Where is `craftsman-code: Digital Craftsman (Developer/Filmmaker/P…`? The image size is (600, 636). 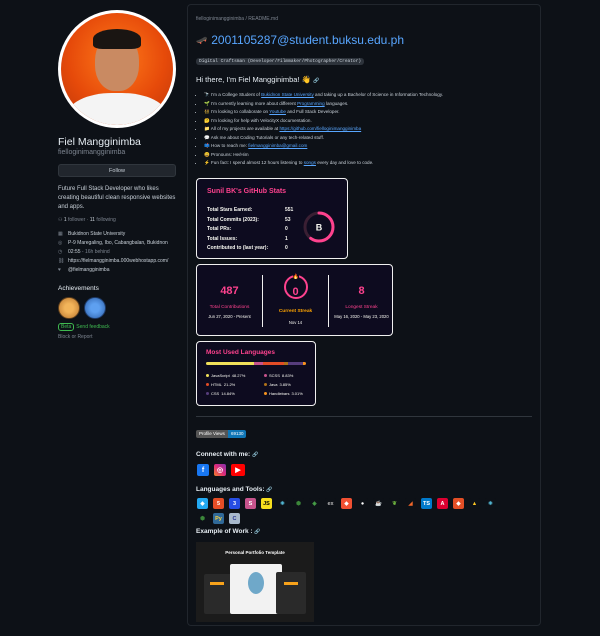
craftsman-code: Digital Craftsman (Developer/Filmmaker/P… is located at coordinates (280, 61).